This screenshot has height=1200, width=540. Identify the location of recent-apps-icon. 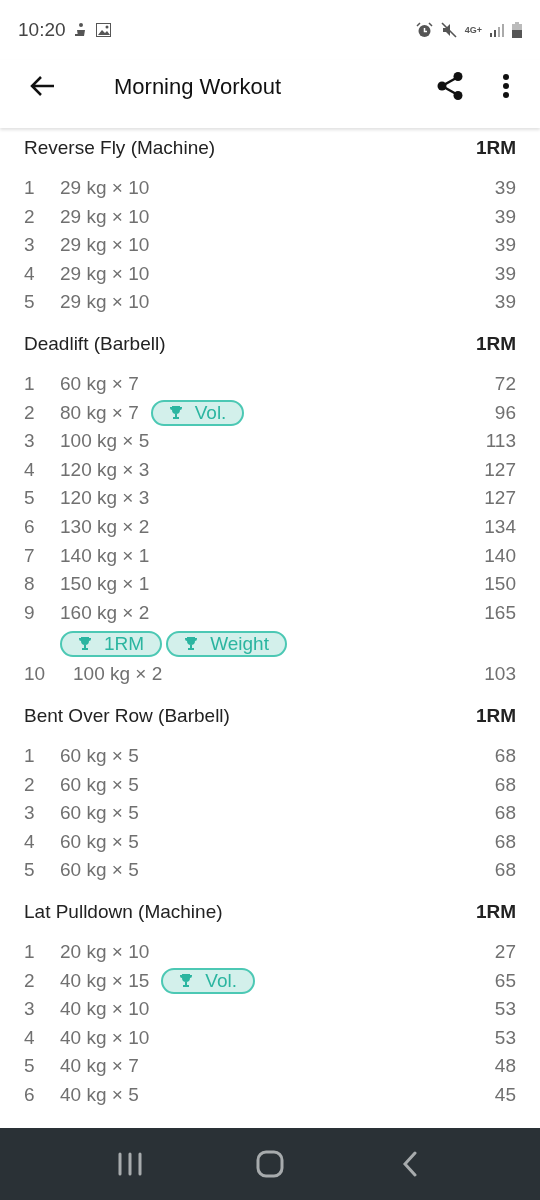
(130, 1164).